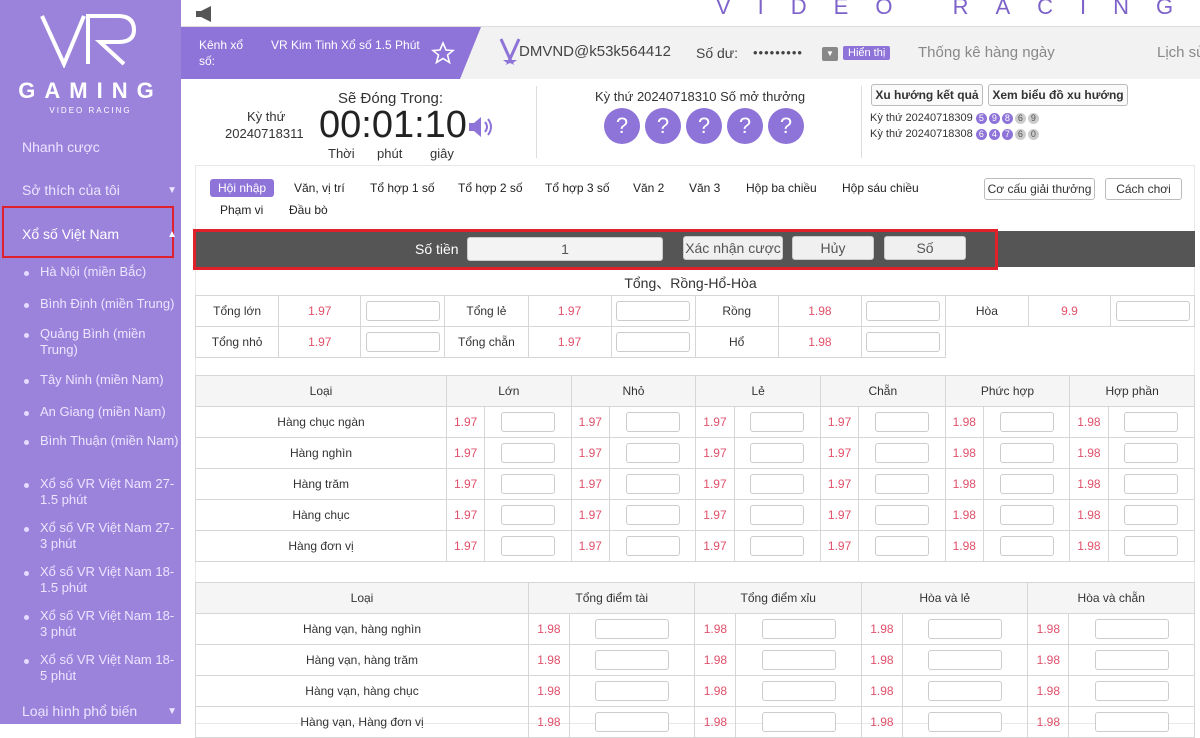  What do you see at coordinates (443, 53) in the screenshot?
I see `star-icon` at bounding box center [443, 53].